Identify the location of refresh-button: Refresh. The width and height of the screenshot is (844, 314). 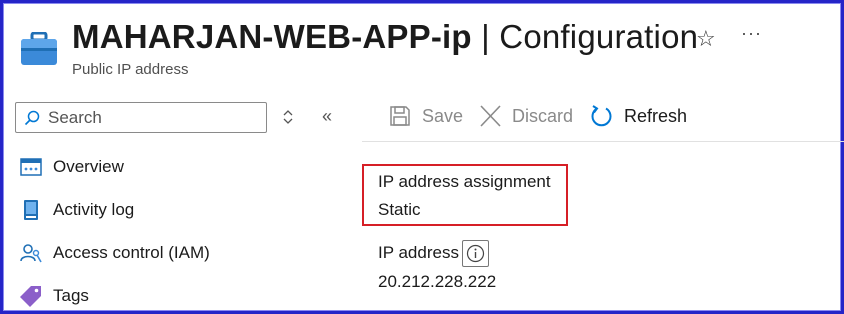
(638, 116).